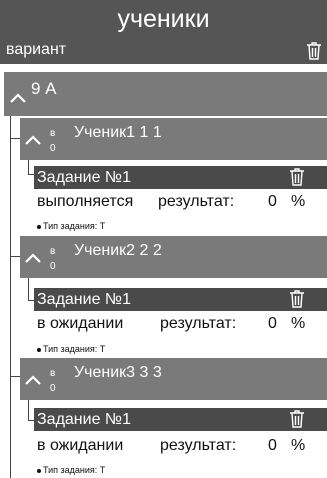 The width and height of the screenshot is (327, 478). I want to click on student-name: Ученик3 3 3, so click(118, 372).